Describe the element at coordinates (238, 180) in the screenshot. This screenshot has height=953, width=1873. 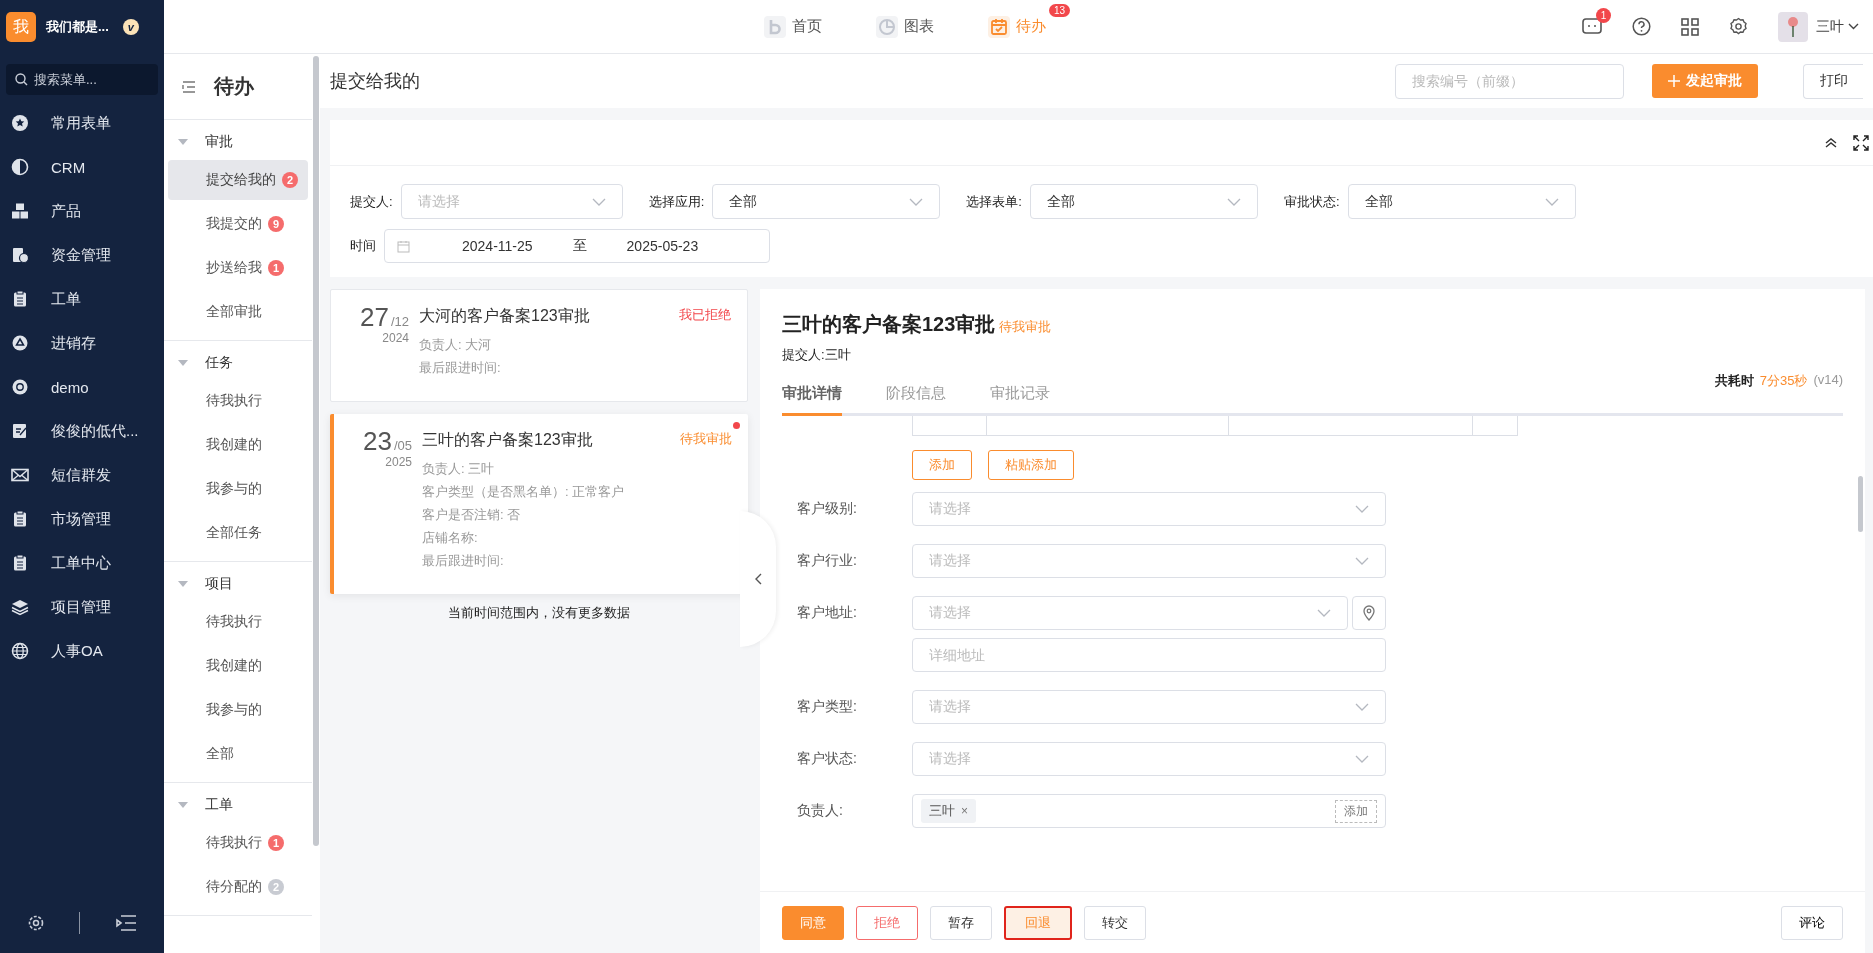
I see `submenu-item: 提交给我的 2` at that location.